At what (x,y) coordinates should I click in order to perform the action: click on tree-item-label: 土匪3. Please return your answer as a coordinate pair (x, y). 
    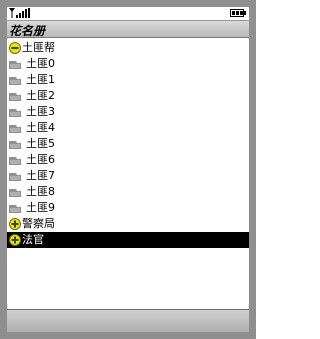
    Looking at the image, I should click on (40, 111).